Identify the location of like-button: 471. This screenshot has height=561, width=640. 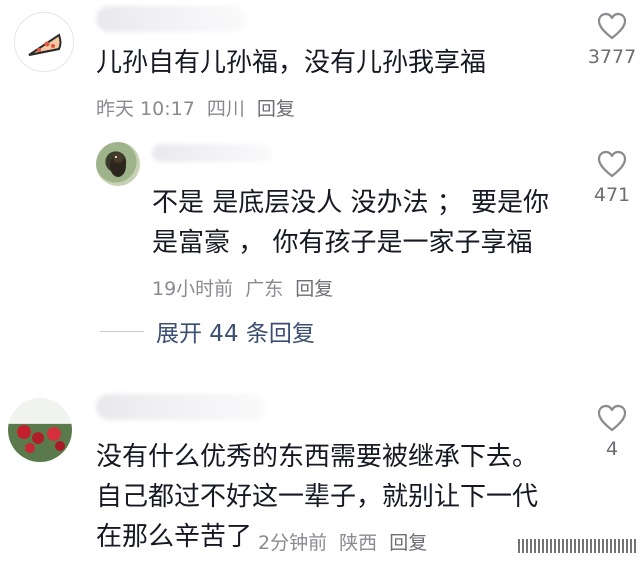
(611, 178).